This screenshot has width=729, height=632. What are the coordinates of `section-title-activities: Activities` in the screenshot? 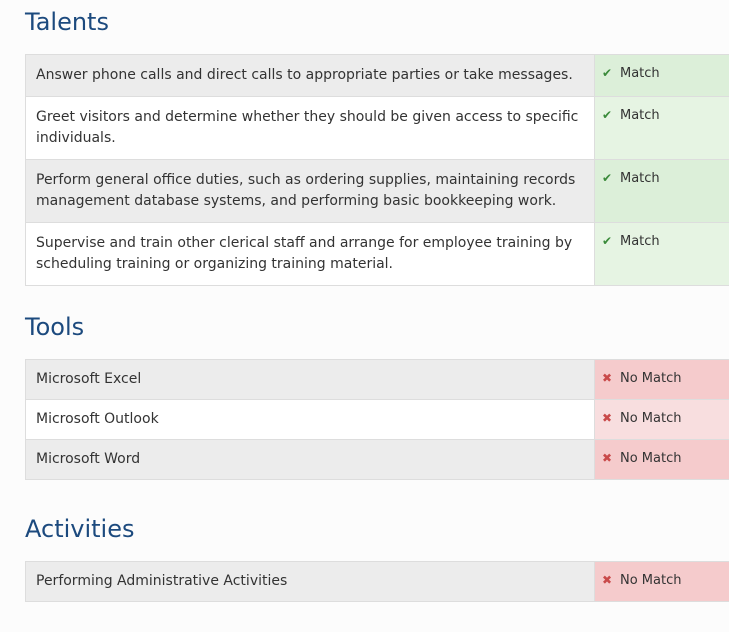 It's located at (80, 529).